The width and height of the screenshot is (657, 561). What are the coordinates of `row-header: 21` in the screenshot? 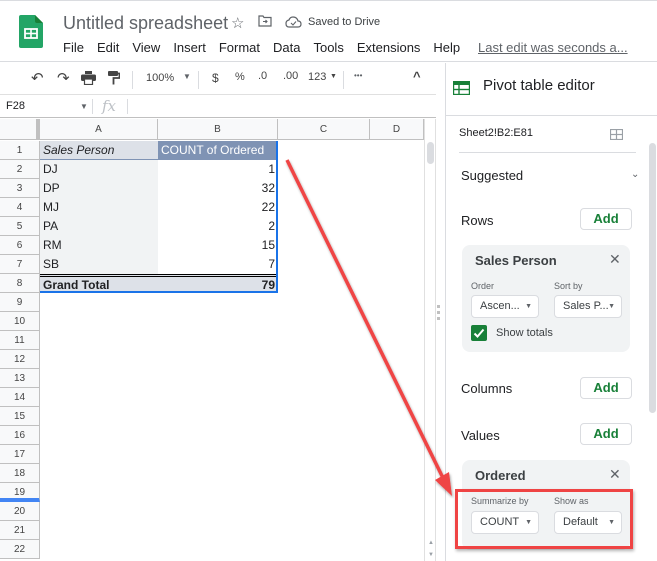 It's located at (20, 530).